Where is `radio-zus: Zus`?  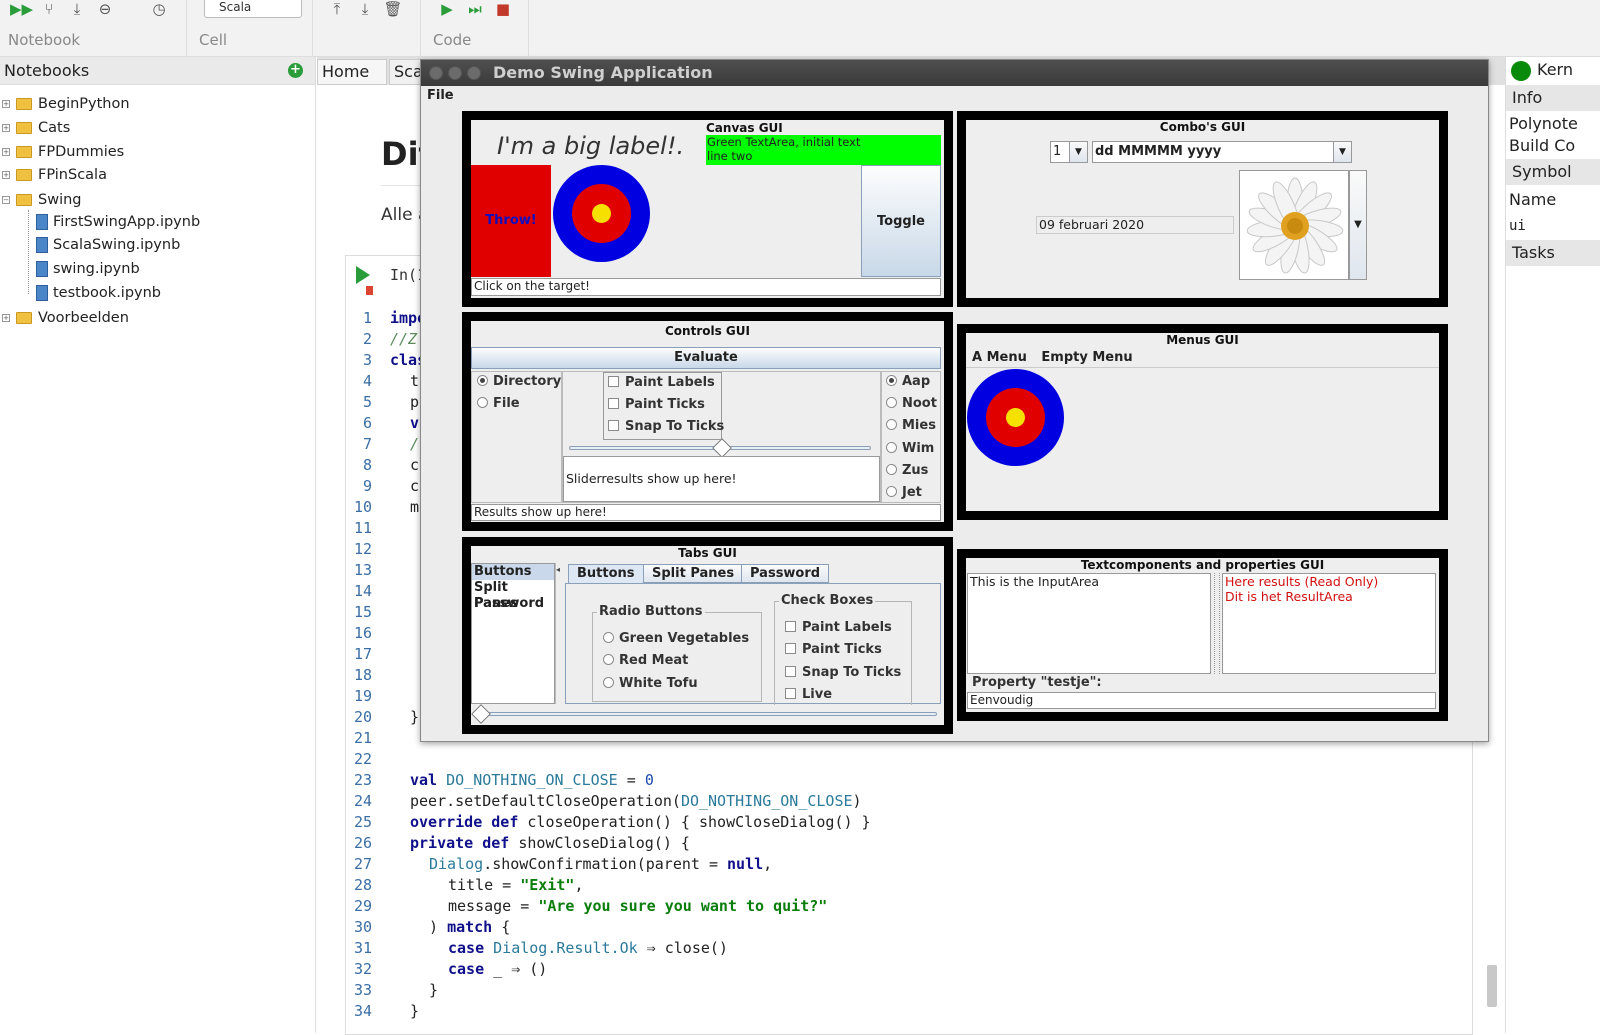 radio-zus: Zus is located at coordinates (907, 471).